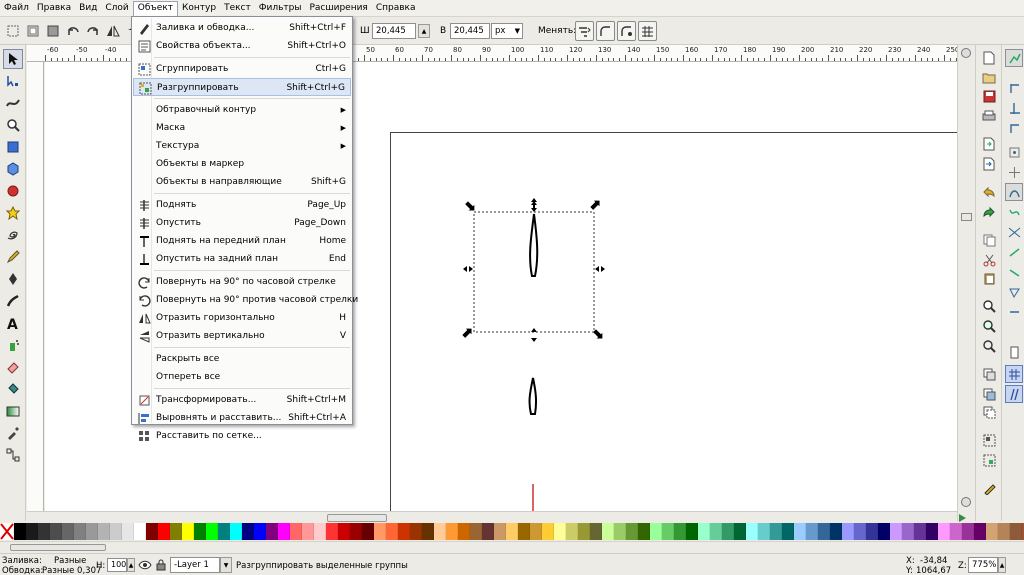 The width and height of the screenshot is (1024, 575). What do you see at coordinates (13, 169) in the screenshot?
I see `3d-box-tool-icon` at bounding box center [13, 169].